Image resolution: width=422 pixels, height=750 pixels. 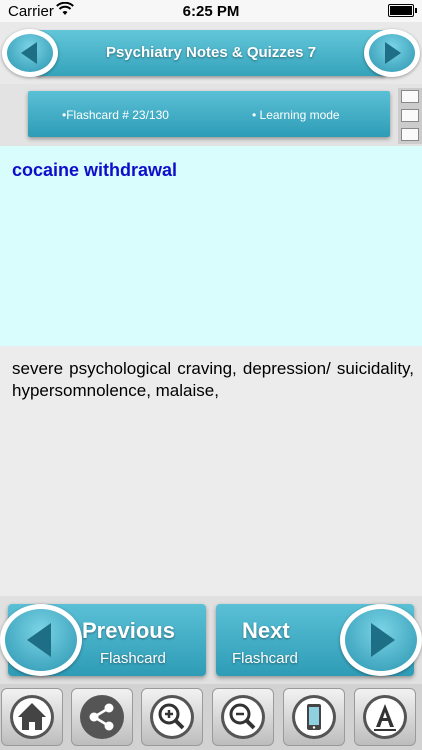 I want to click on share-icon, so click(x=102, y=717).